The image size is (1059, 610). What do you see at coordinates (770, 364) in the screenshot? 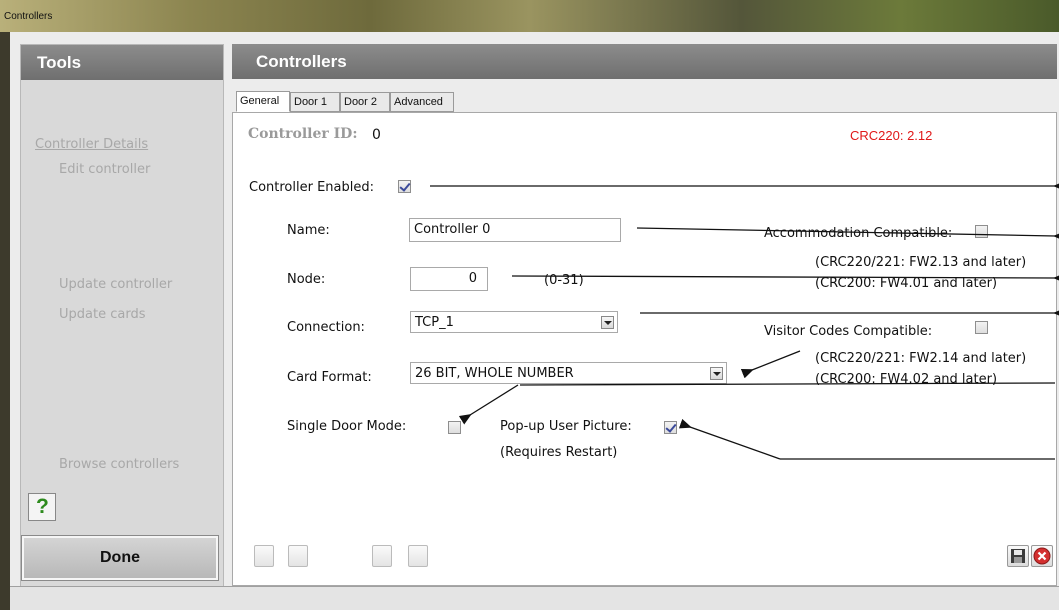
I see `arrow-card-format` at bounding box center [770, 364].